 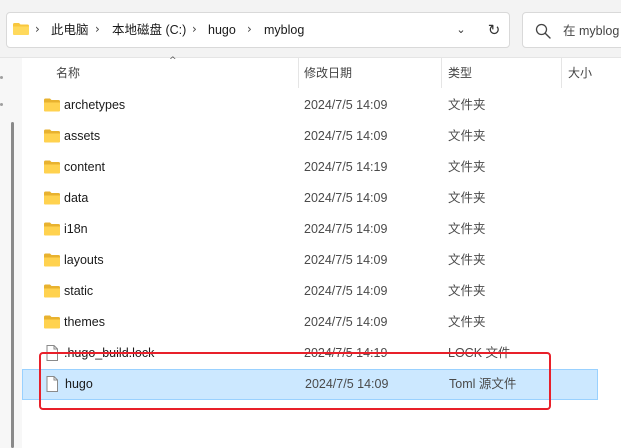 I want to click on file-name: themes, so click(x=84, y=322).